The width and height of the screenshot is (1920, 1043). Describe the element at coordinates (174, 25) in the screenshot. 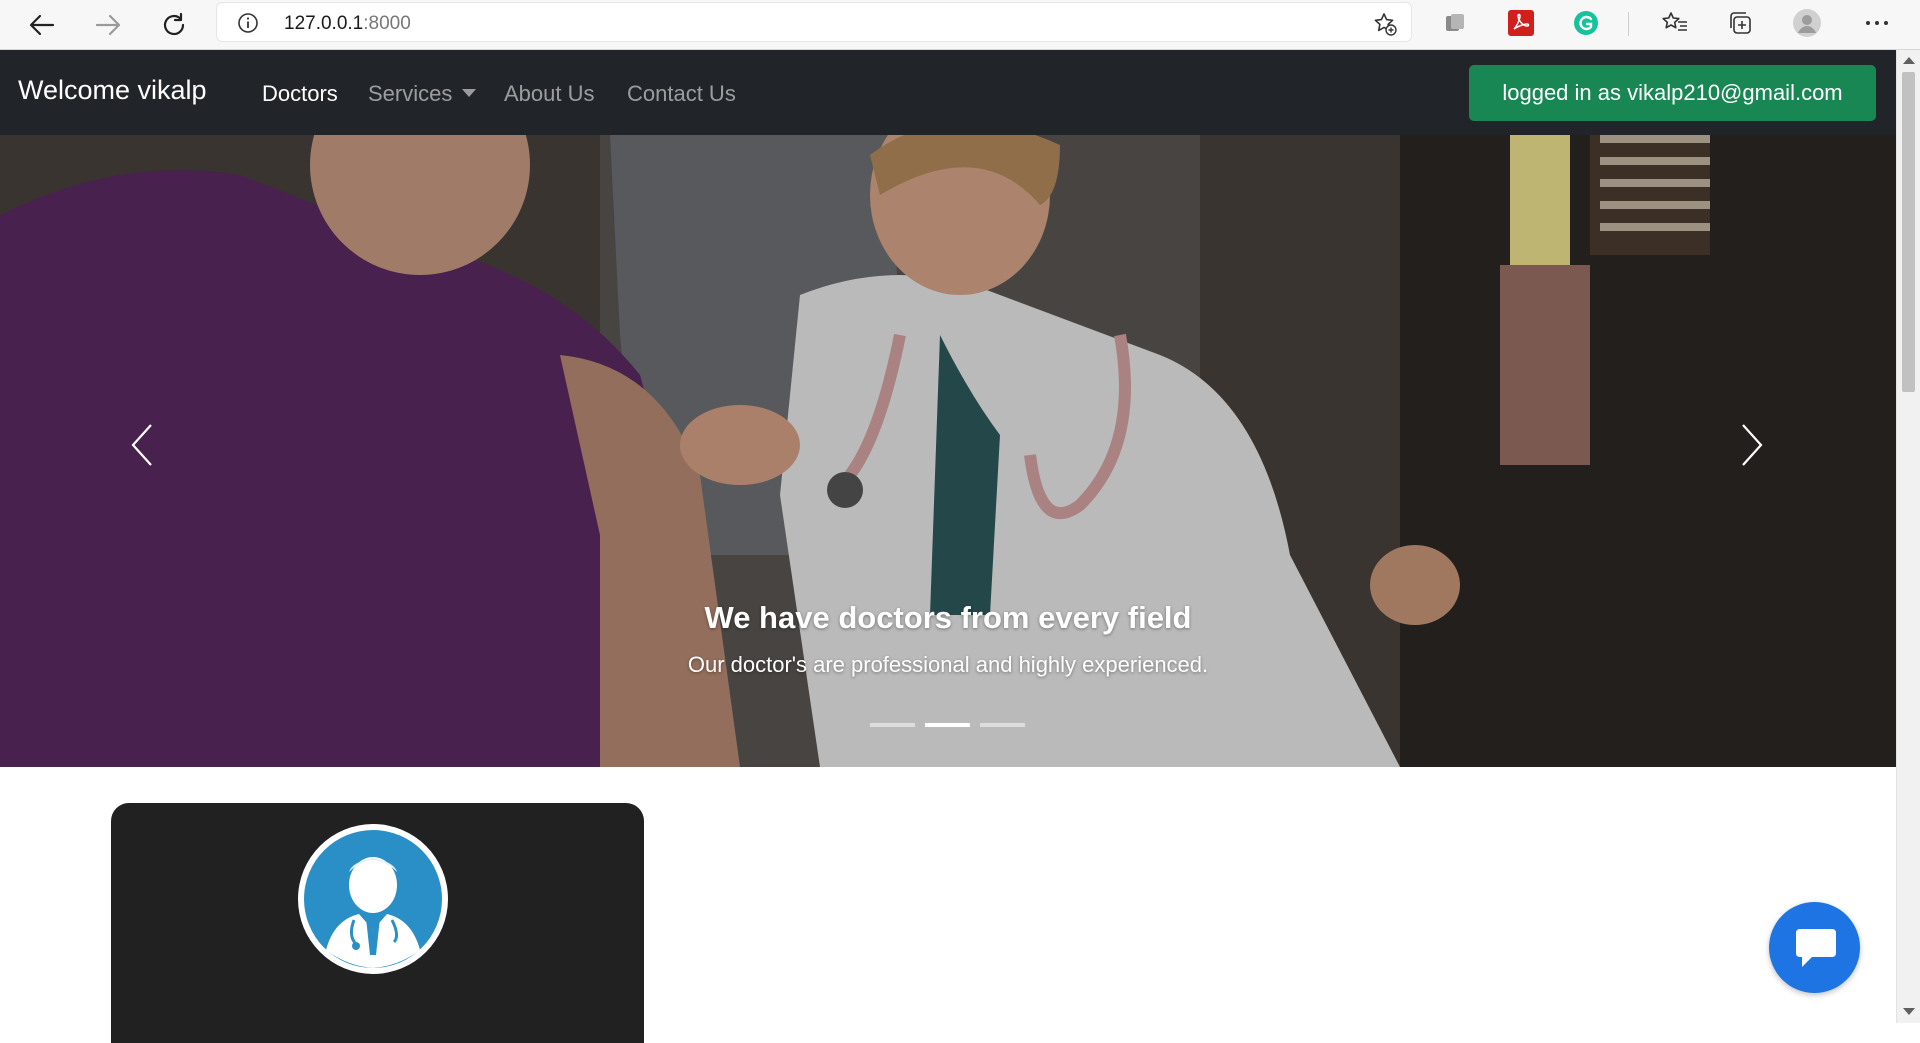

I see `reload-icon` at that location.